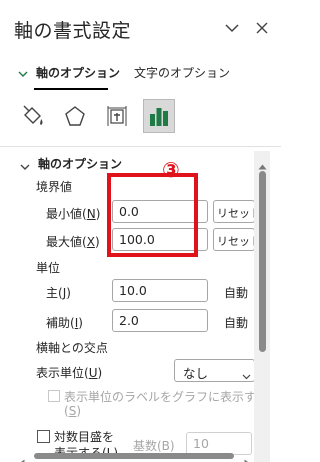  I want to click on fill-line-icon, so click(33, 116).